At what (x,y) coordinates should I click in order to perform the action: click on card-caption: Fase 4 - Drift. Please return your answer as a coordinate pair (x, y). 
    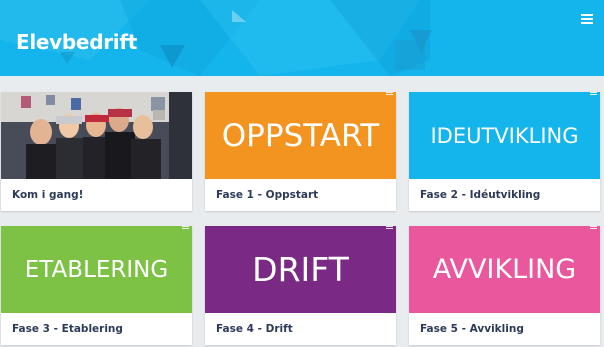
    Looking at the image, I should click on (254, 329).